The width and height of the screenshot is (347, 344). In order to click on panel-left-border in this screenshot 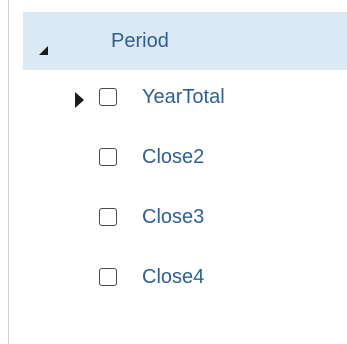, I will do `click(8, 172)`.